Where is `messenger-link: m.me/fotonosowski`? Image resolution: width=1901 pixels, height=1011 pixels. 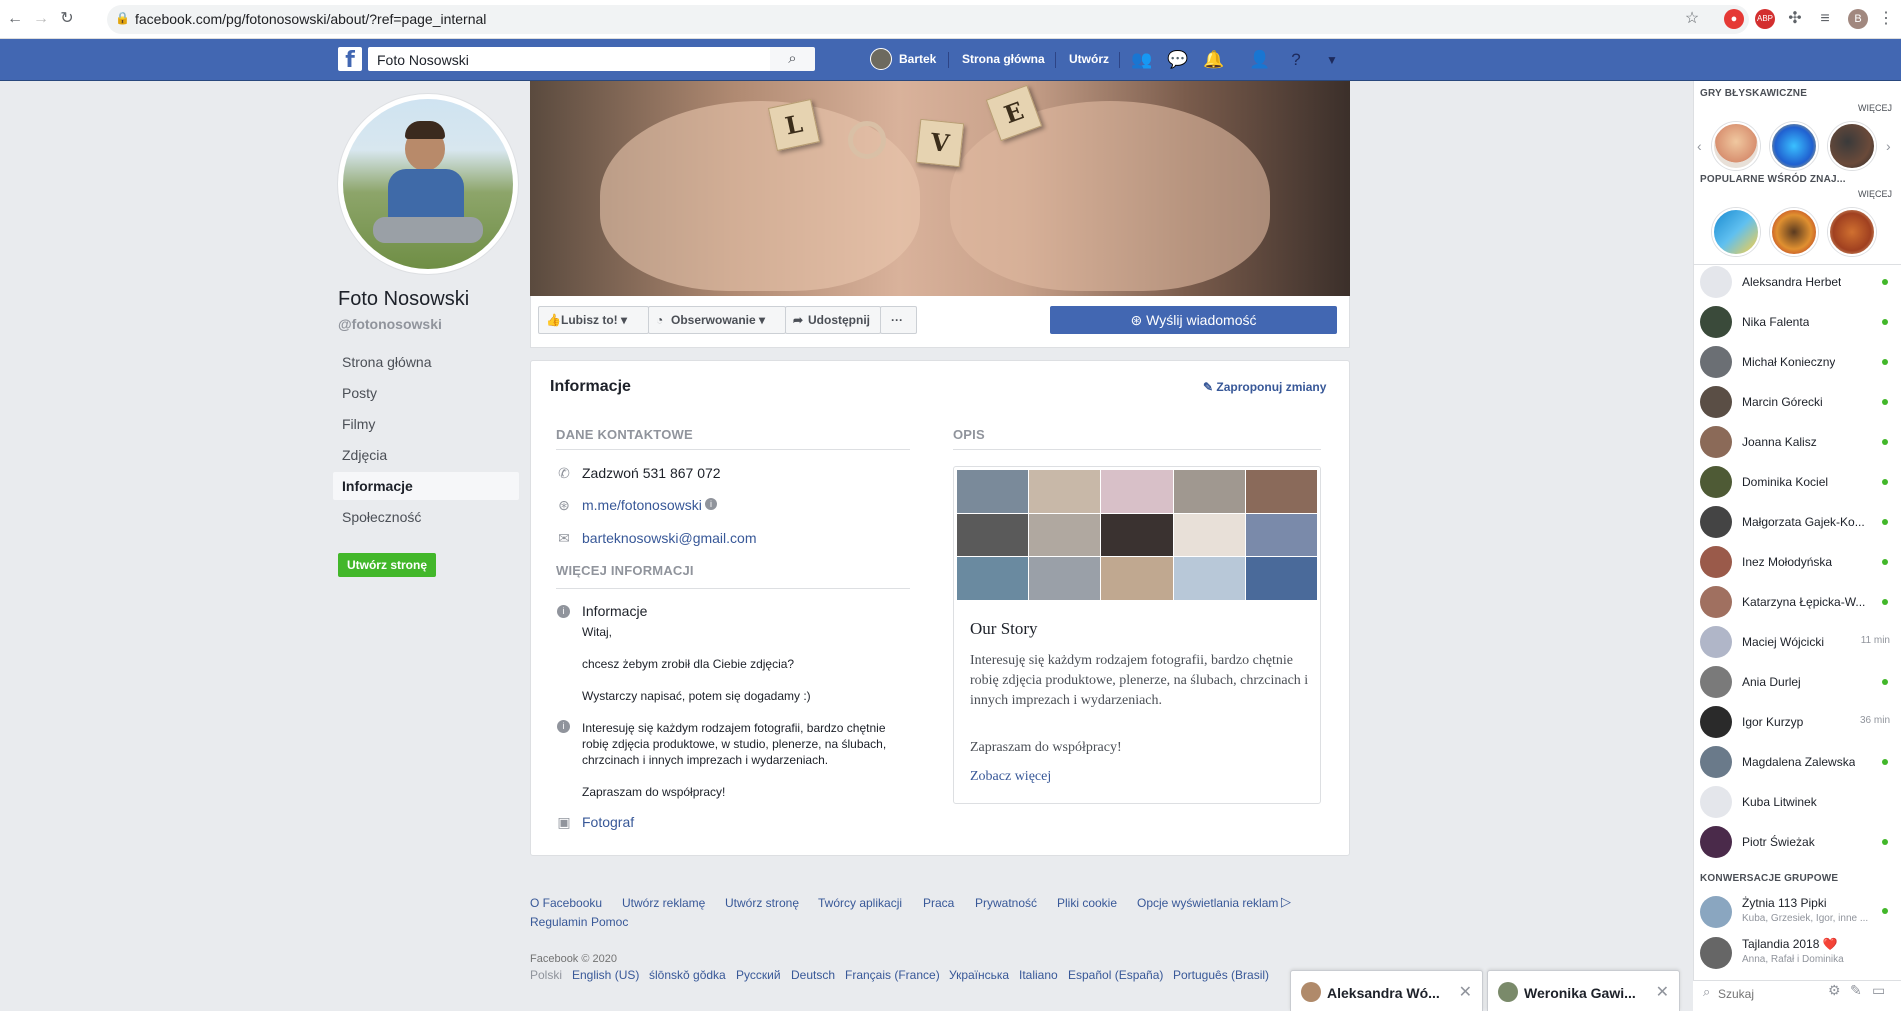
messenger-link: m.me/fotonosowski is located at coordinates (642, 505).